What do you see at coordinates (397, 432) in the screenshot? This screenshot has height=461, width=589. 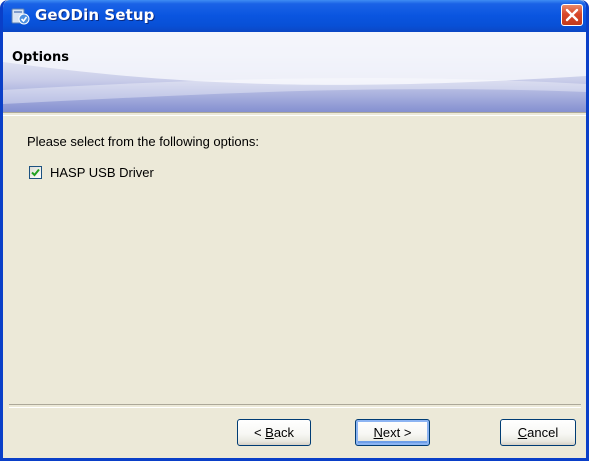 I see `next-button-rest: ext >` at bounding box center [397, 432].